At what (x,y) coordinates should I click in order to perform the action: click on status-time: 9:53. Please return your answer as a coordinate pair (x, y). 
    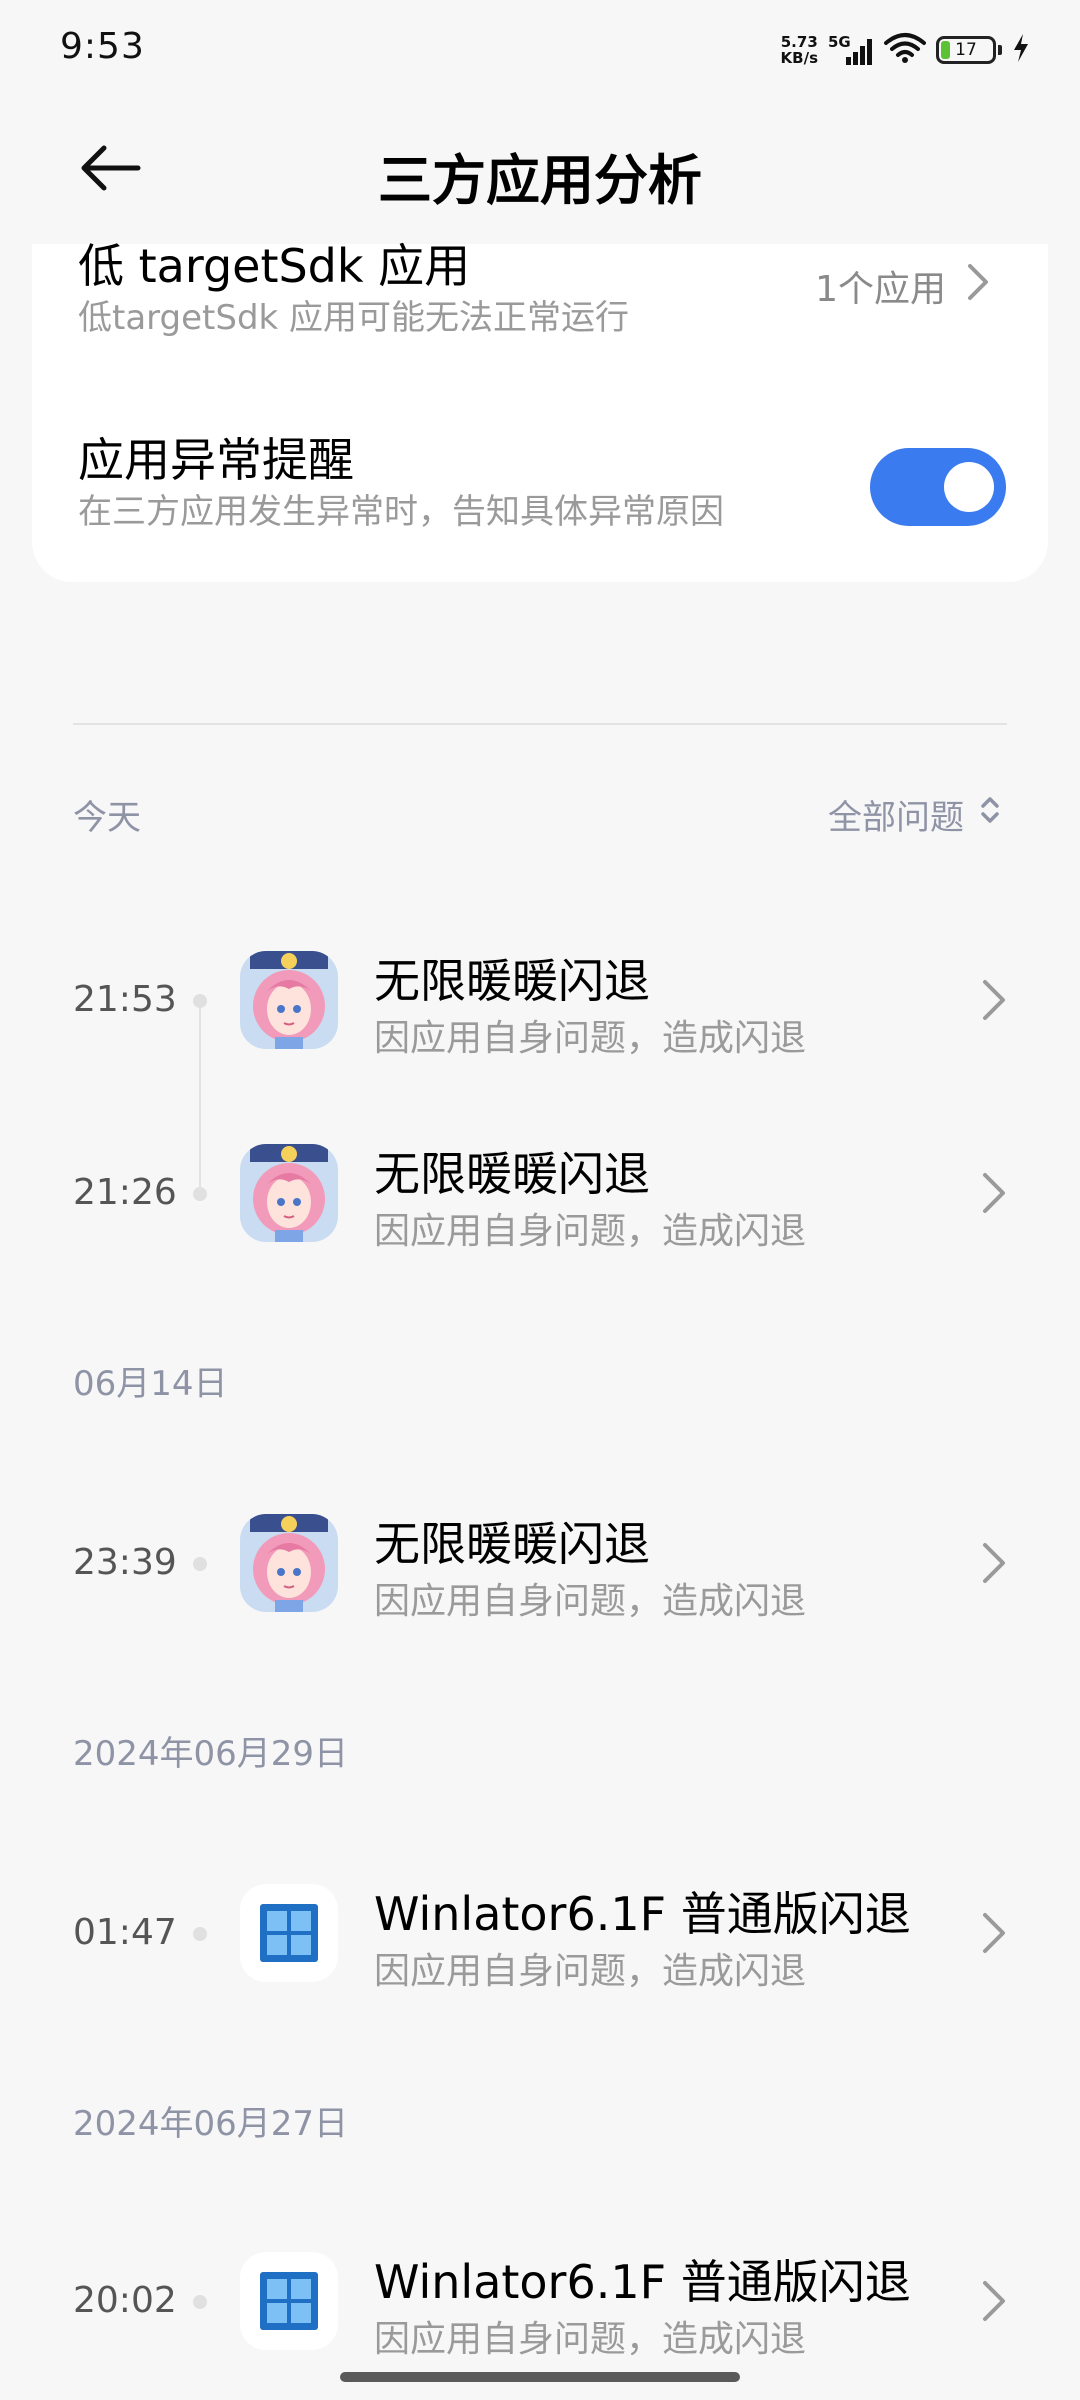
    Looking at the image, I should click on (102, 46).